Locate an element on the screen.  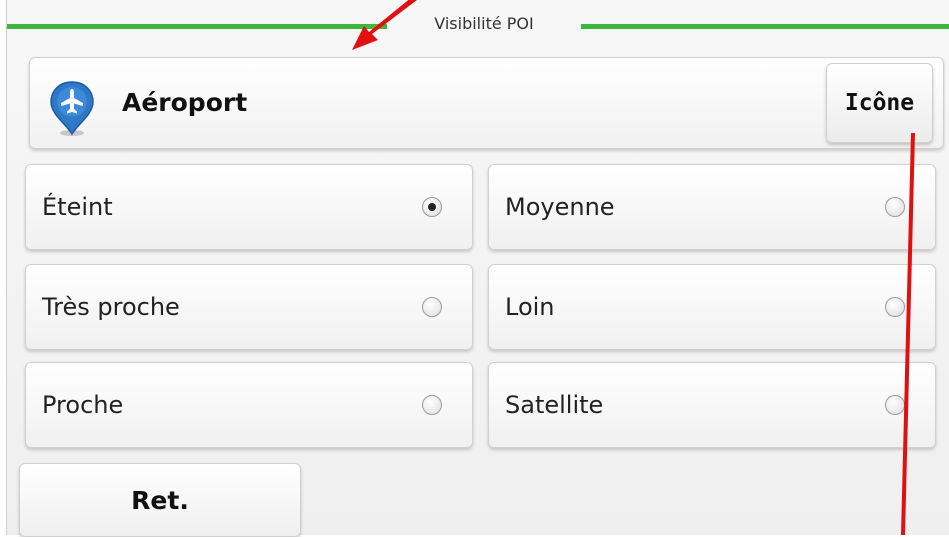
radio-button-selected is located at coordinates (432, 207).